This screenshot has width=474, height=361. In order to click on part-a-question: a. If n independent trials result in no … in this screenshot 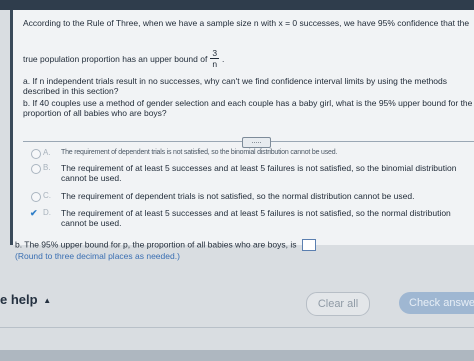, I will do `click(235, 86)`.